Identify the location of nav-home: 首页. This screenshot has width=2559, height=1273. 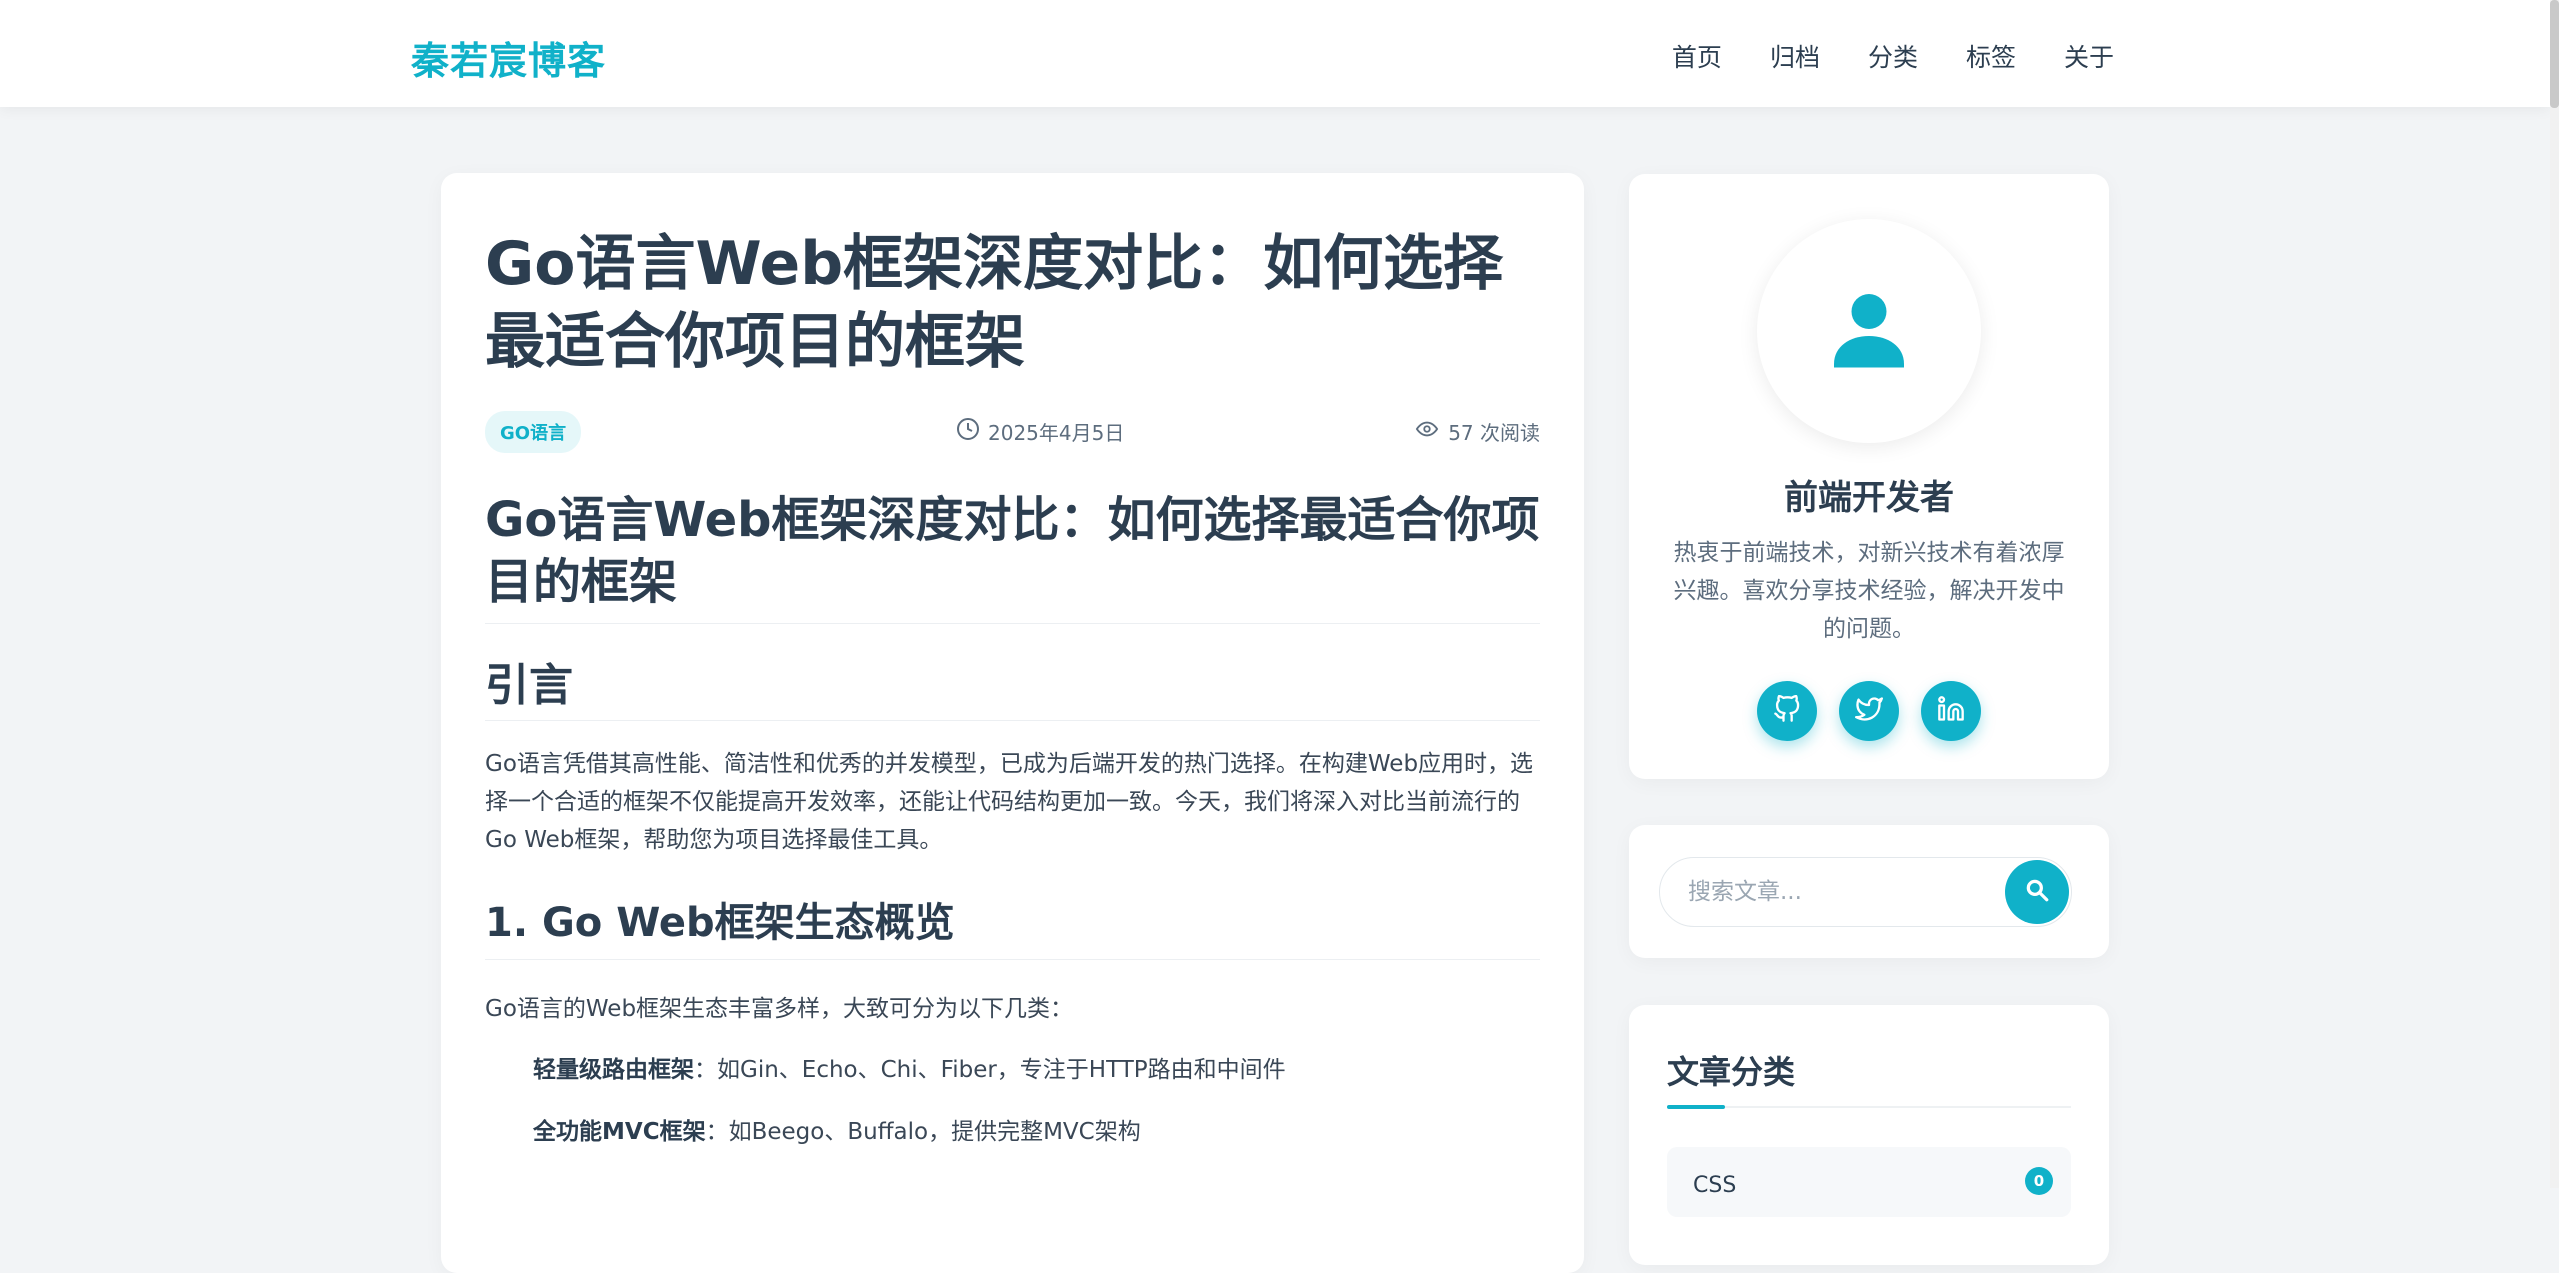
(1697, 56).